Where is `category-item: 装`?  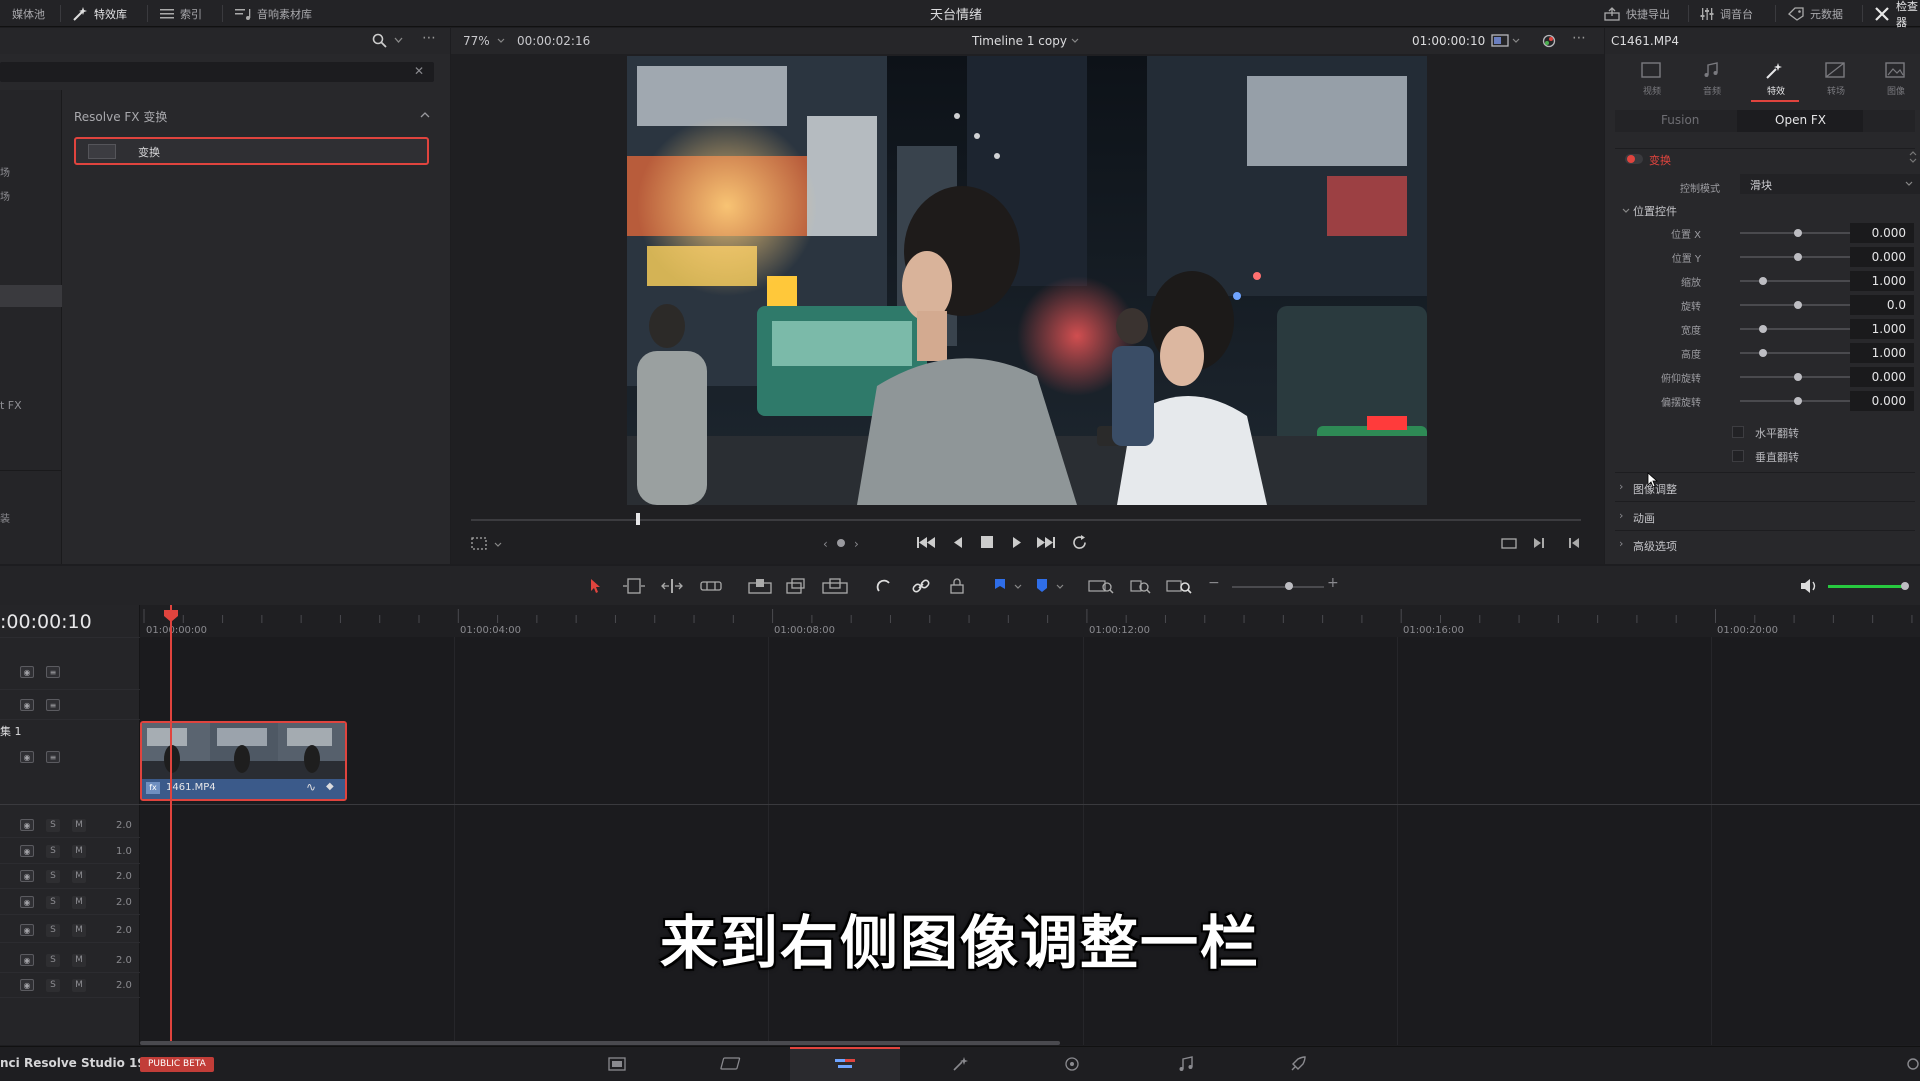 category-item: 装 is located at coordinates (5, 517).